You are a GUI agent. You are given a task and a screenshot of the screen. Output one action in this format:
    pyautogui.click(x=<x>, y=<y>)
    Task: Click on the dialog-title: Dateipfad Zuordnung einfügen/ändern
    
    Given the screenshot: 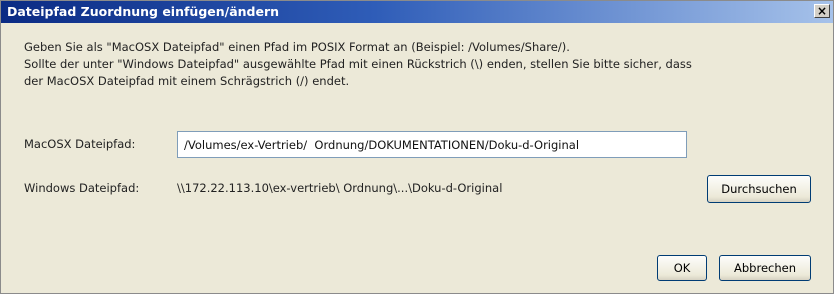 What is the action you would take?
    pyautogui.click(x=143, y=11)
    